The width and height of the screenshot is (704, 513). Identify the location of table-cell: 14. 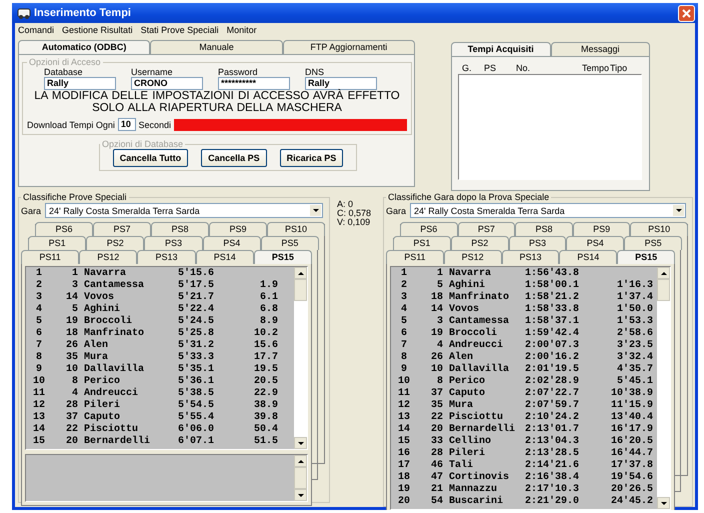
(404, 430).